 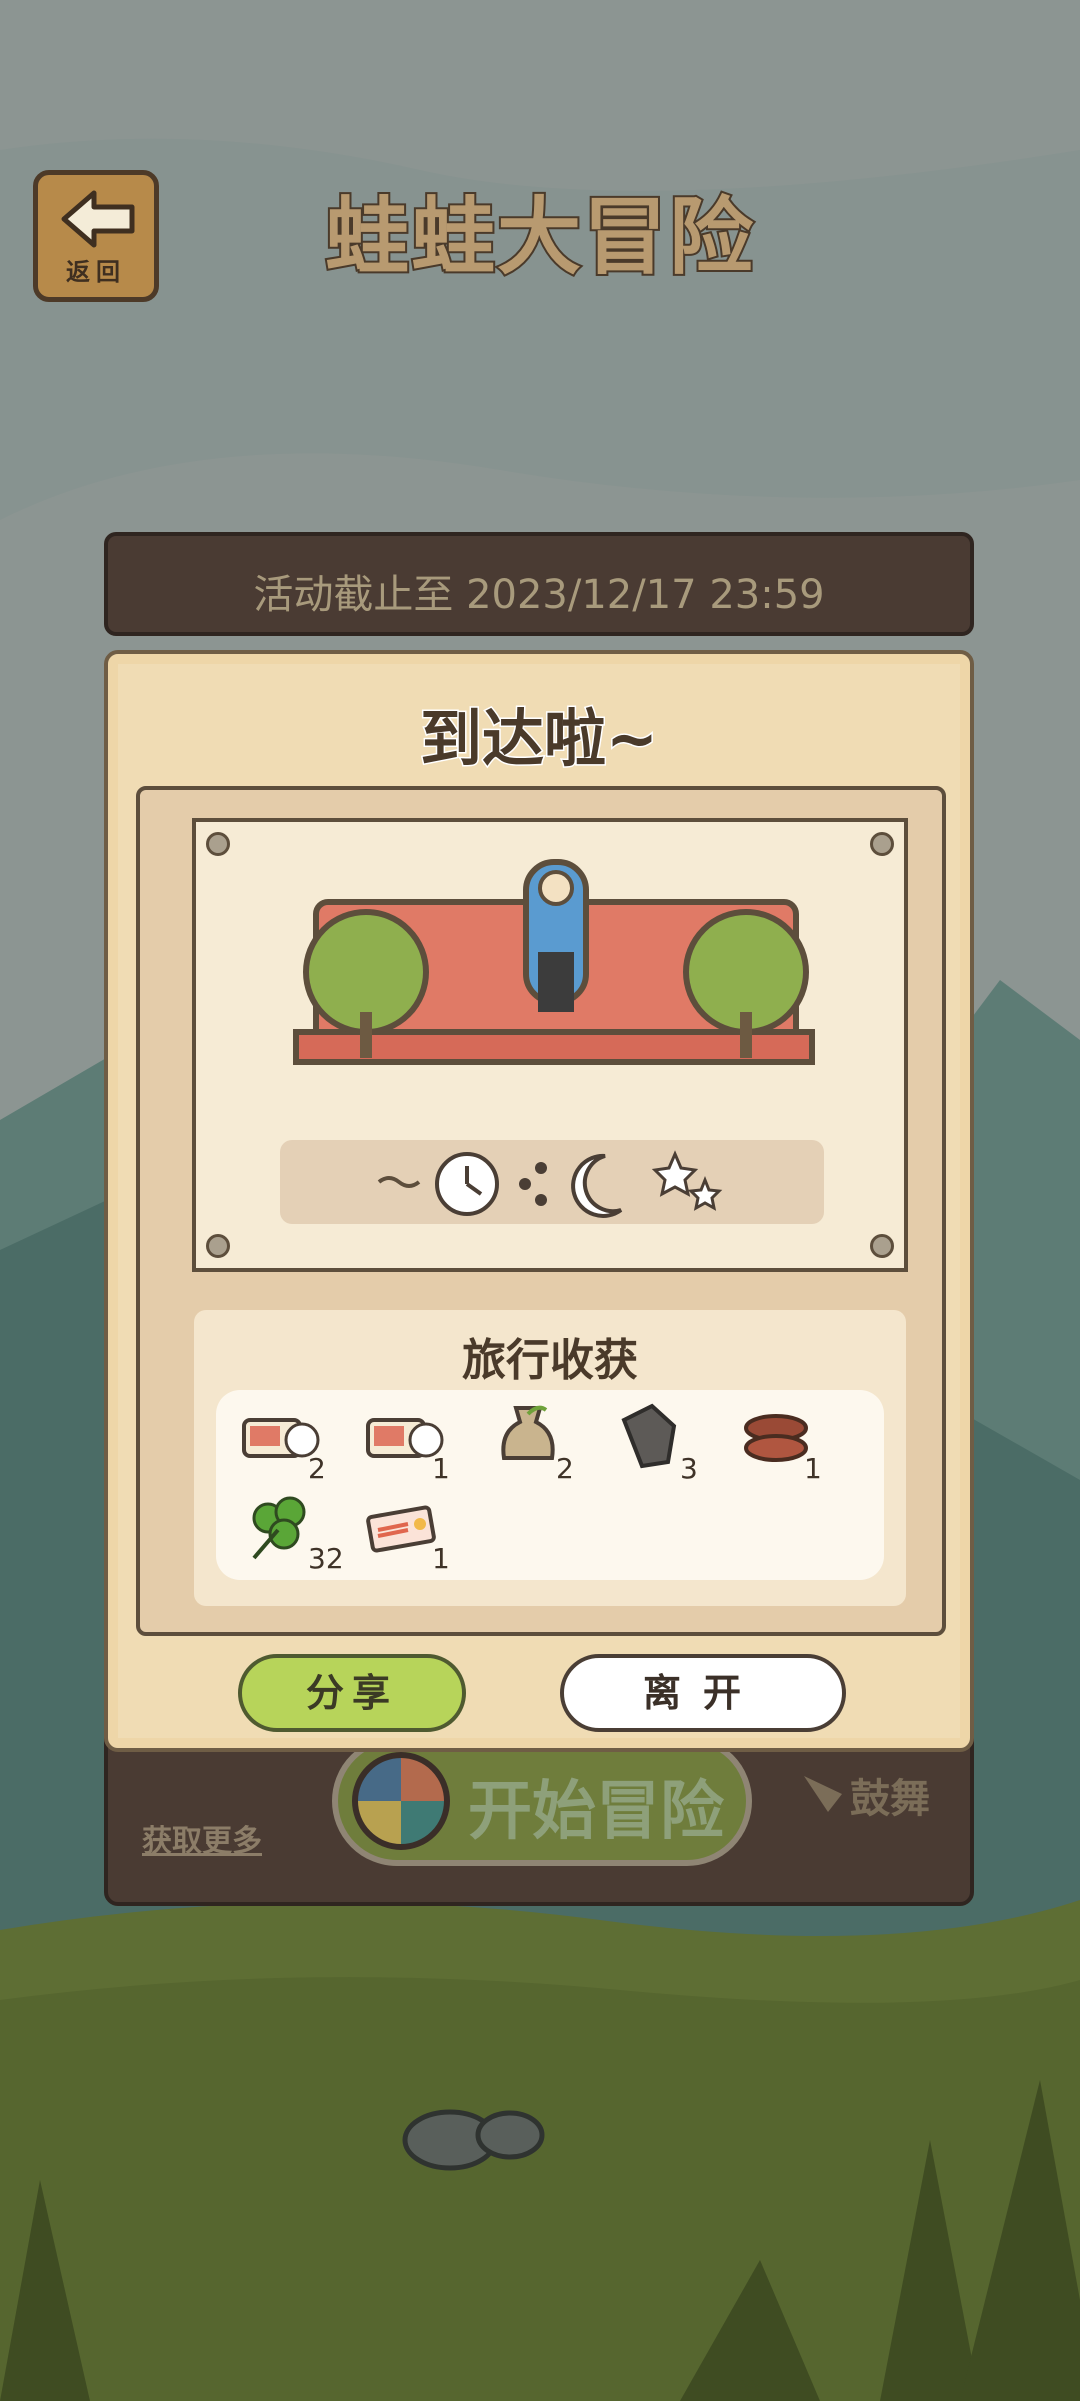 I want to click on wheel-icon, so click(x=401, y=1801).